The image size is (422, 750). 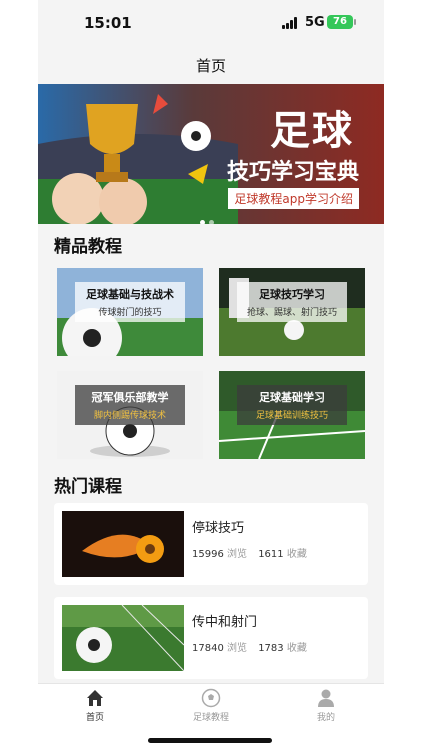 I want to click on page-title: 首页, so click(x=210, y=66).